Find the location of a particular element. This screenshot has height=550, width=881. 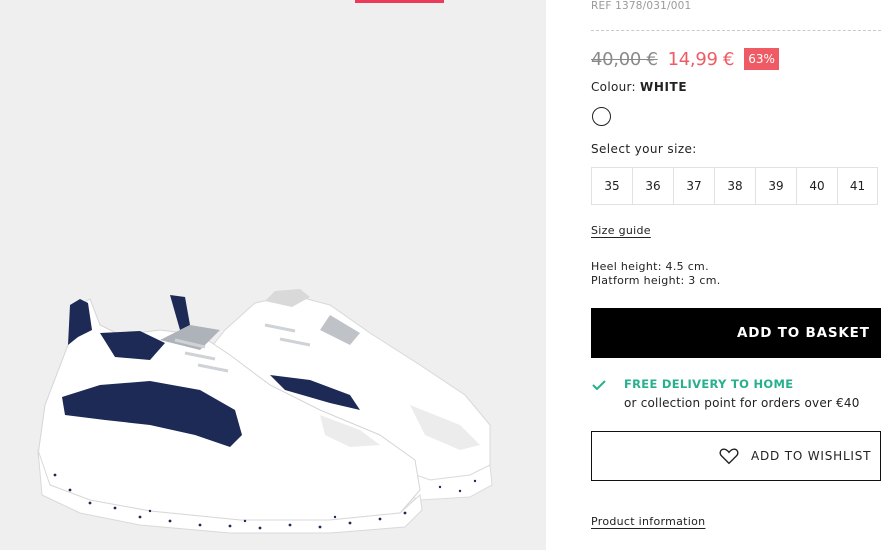

price-row: 40,00 € 14,99 € 63% is located at coordinates (685, 59).